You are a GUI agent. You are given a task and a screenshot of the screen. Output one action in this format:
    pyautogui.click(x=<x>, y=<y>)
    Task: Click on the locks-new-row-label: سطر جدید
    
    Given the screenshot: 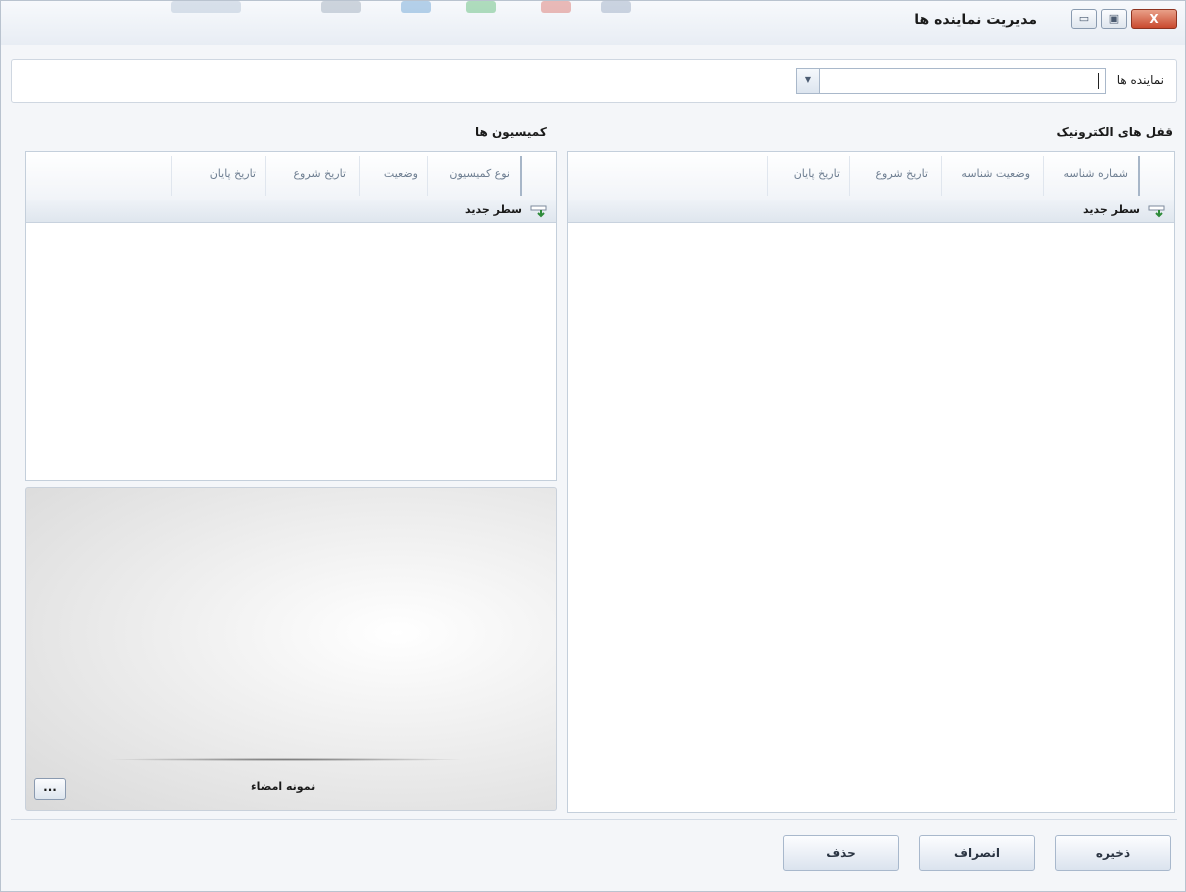 What is the action you would take?
    pyautogui.click(x=1111, y=209)
    